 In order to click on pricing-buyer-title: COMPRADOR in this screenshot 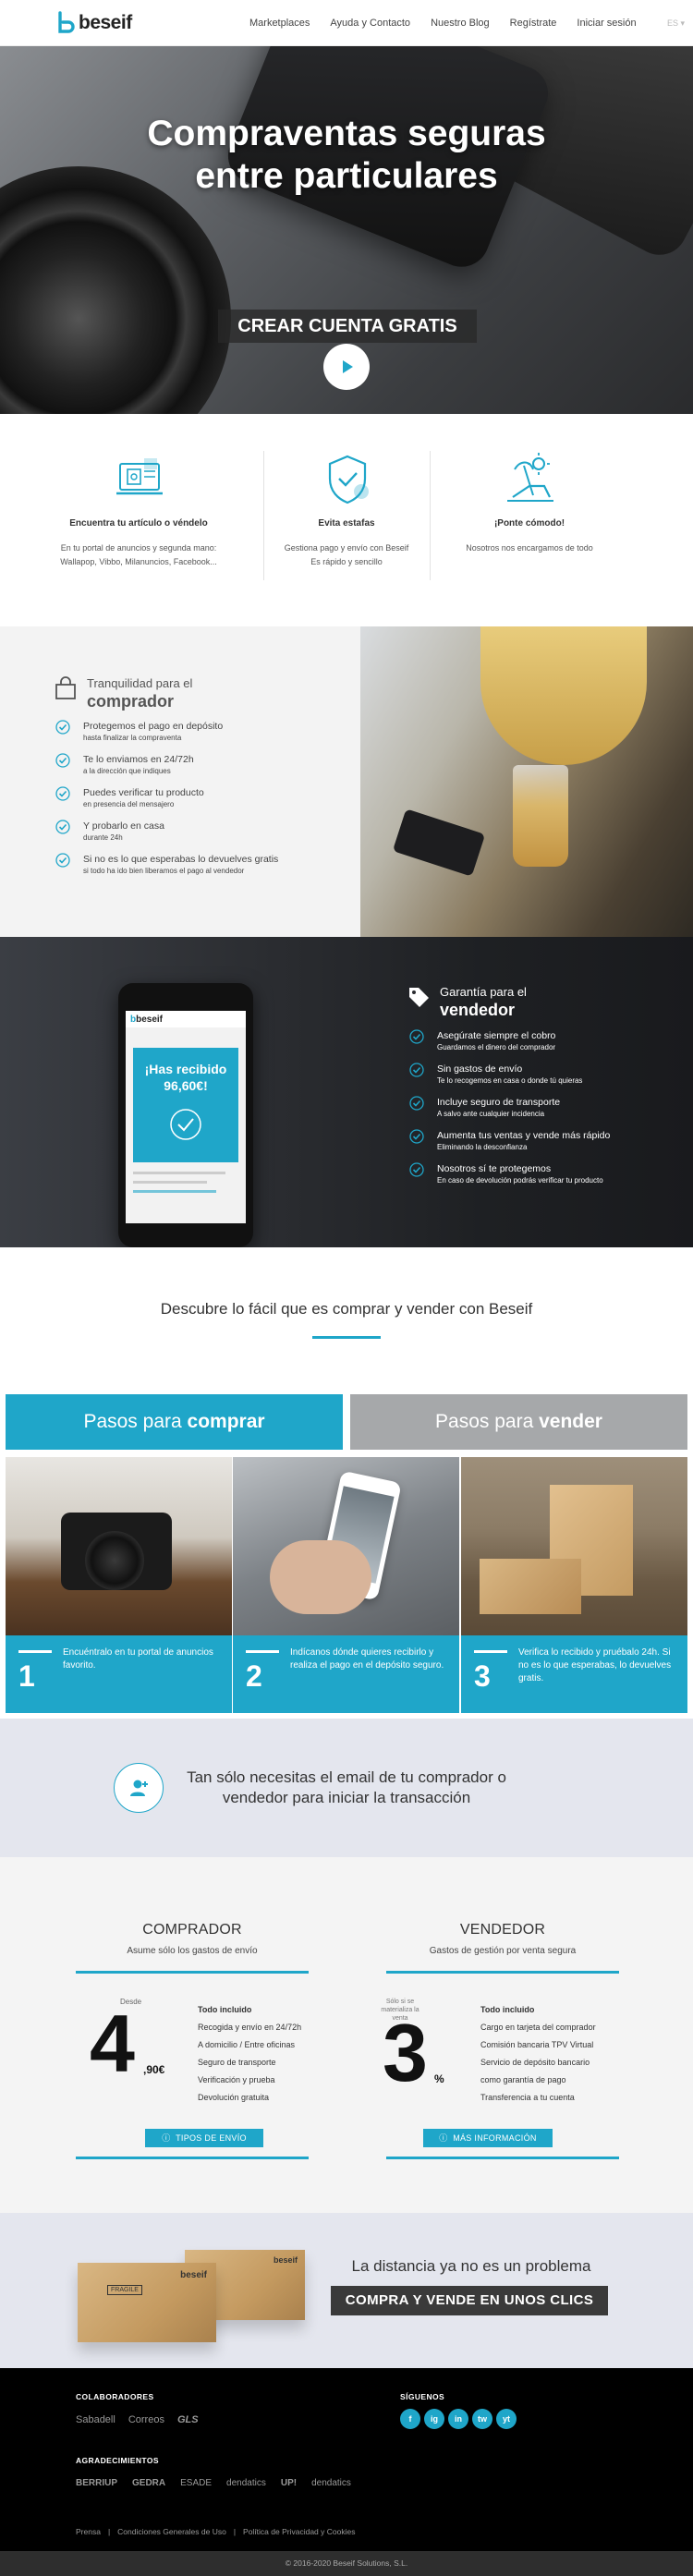, I will do `click(192, 1930)`.